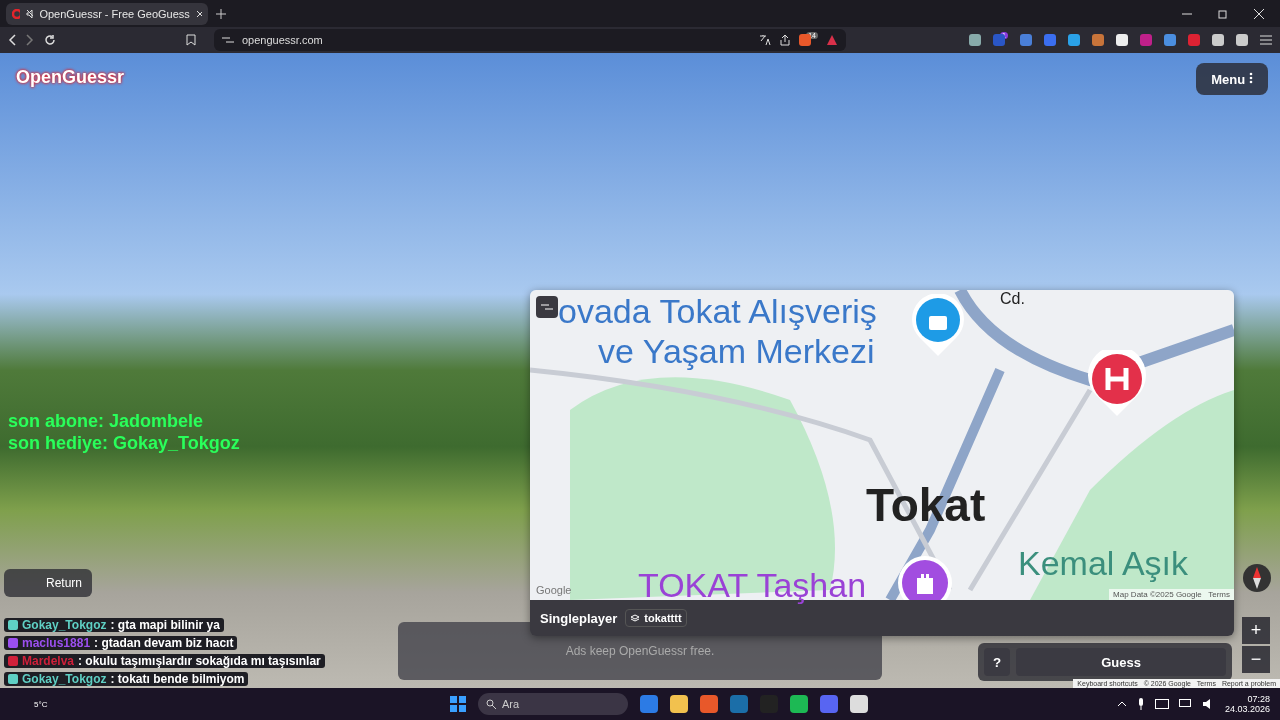 The image size is (1280, 720). Describe the element at coordinates (635, 618) in the screenshot. I see `layers-icon` at that location.